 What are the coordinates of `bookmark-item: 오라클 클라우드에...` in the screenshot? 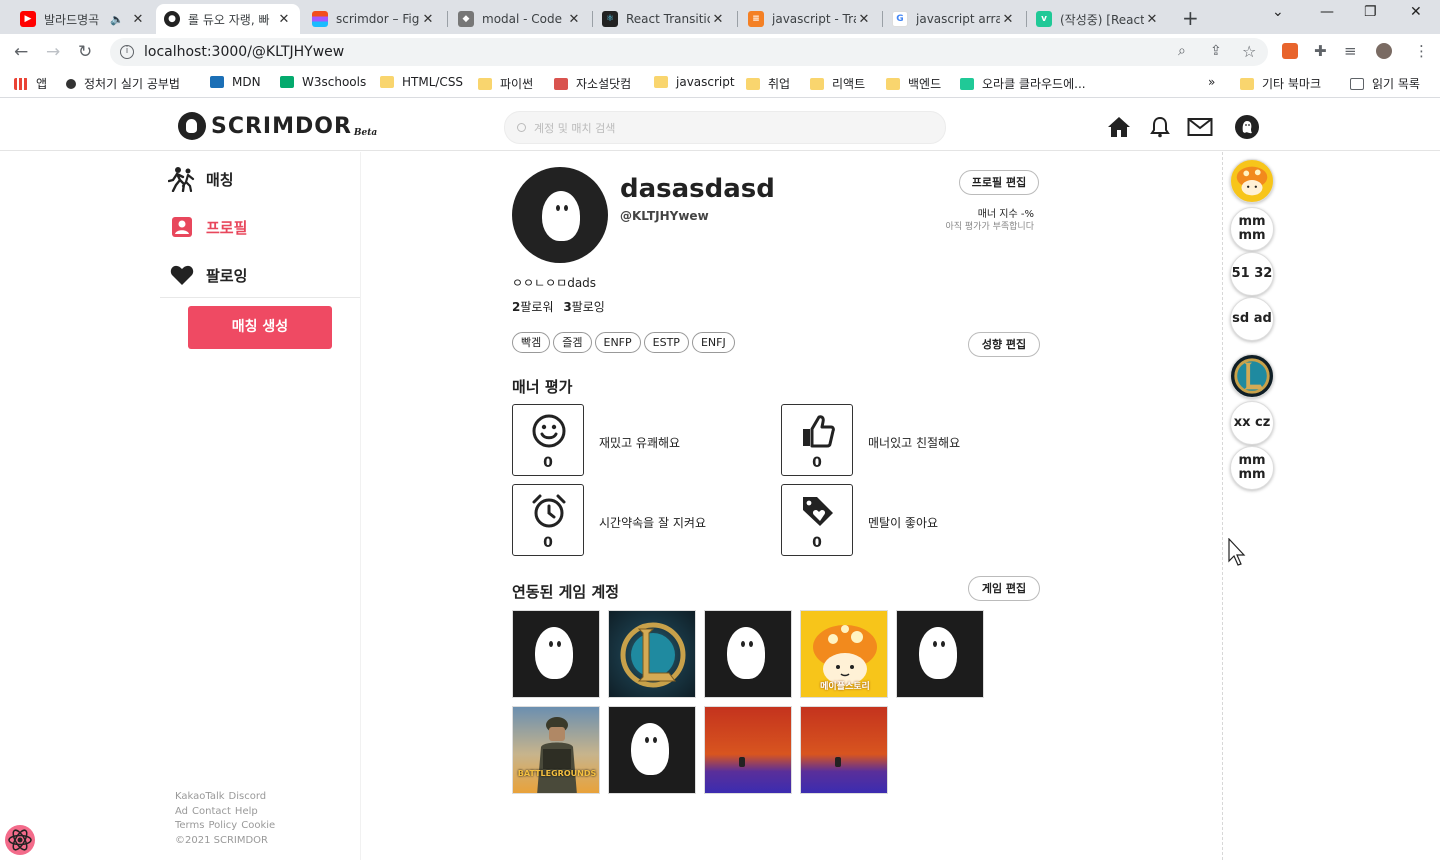 It's located at (1023, 83).